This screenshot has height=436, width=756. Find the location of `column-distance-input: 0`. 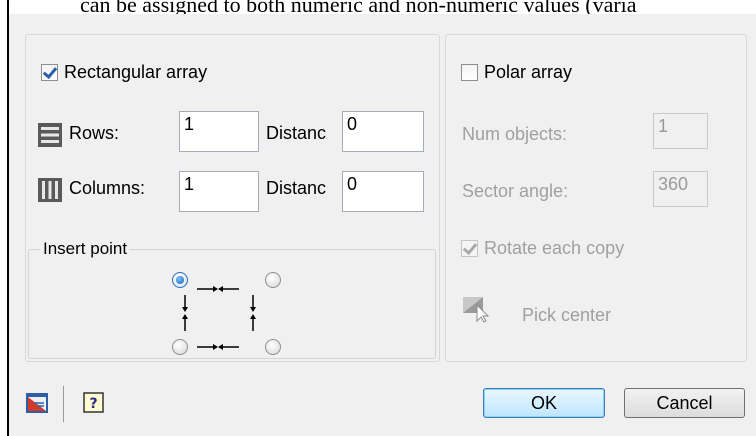

column-distance-input: 0 is located at coordinates (383, 191).